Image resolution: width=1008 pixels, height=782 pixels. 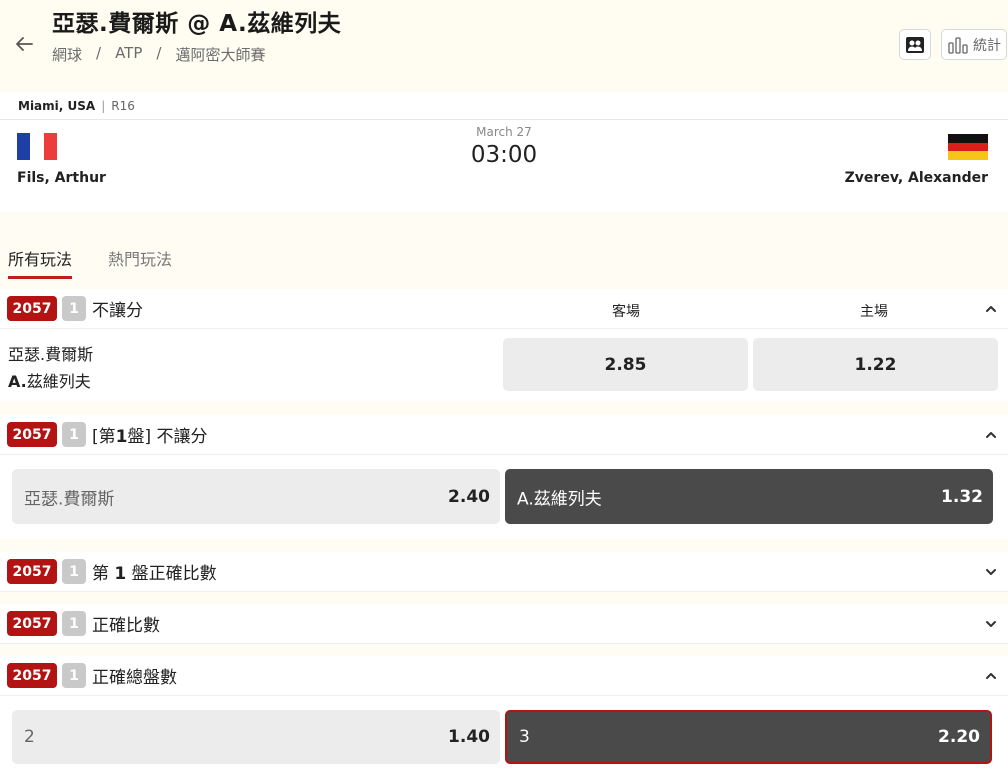 I want to click on participant-home-surname: 茲維列夫, so click(x=58, y=381).